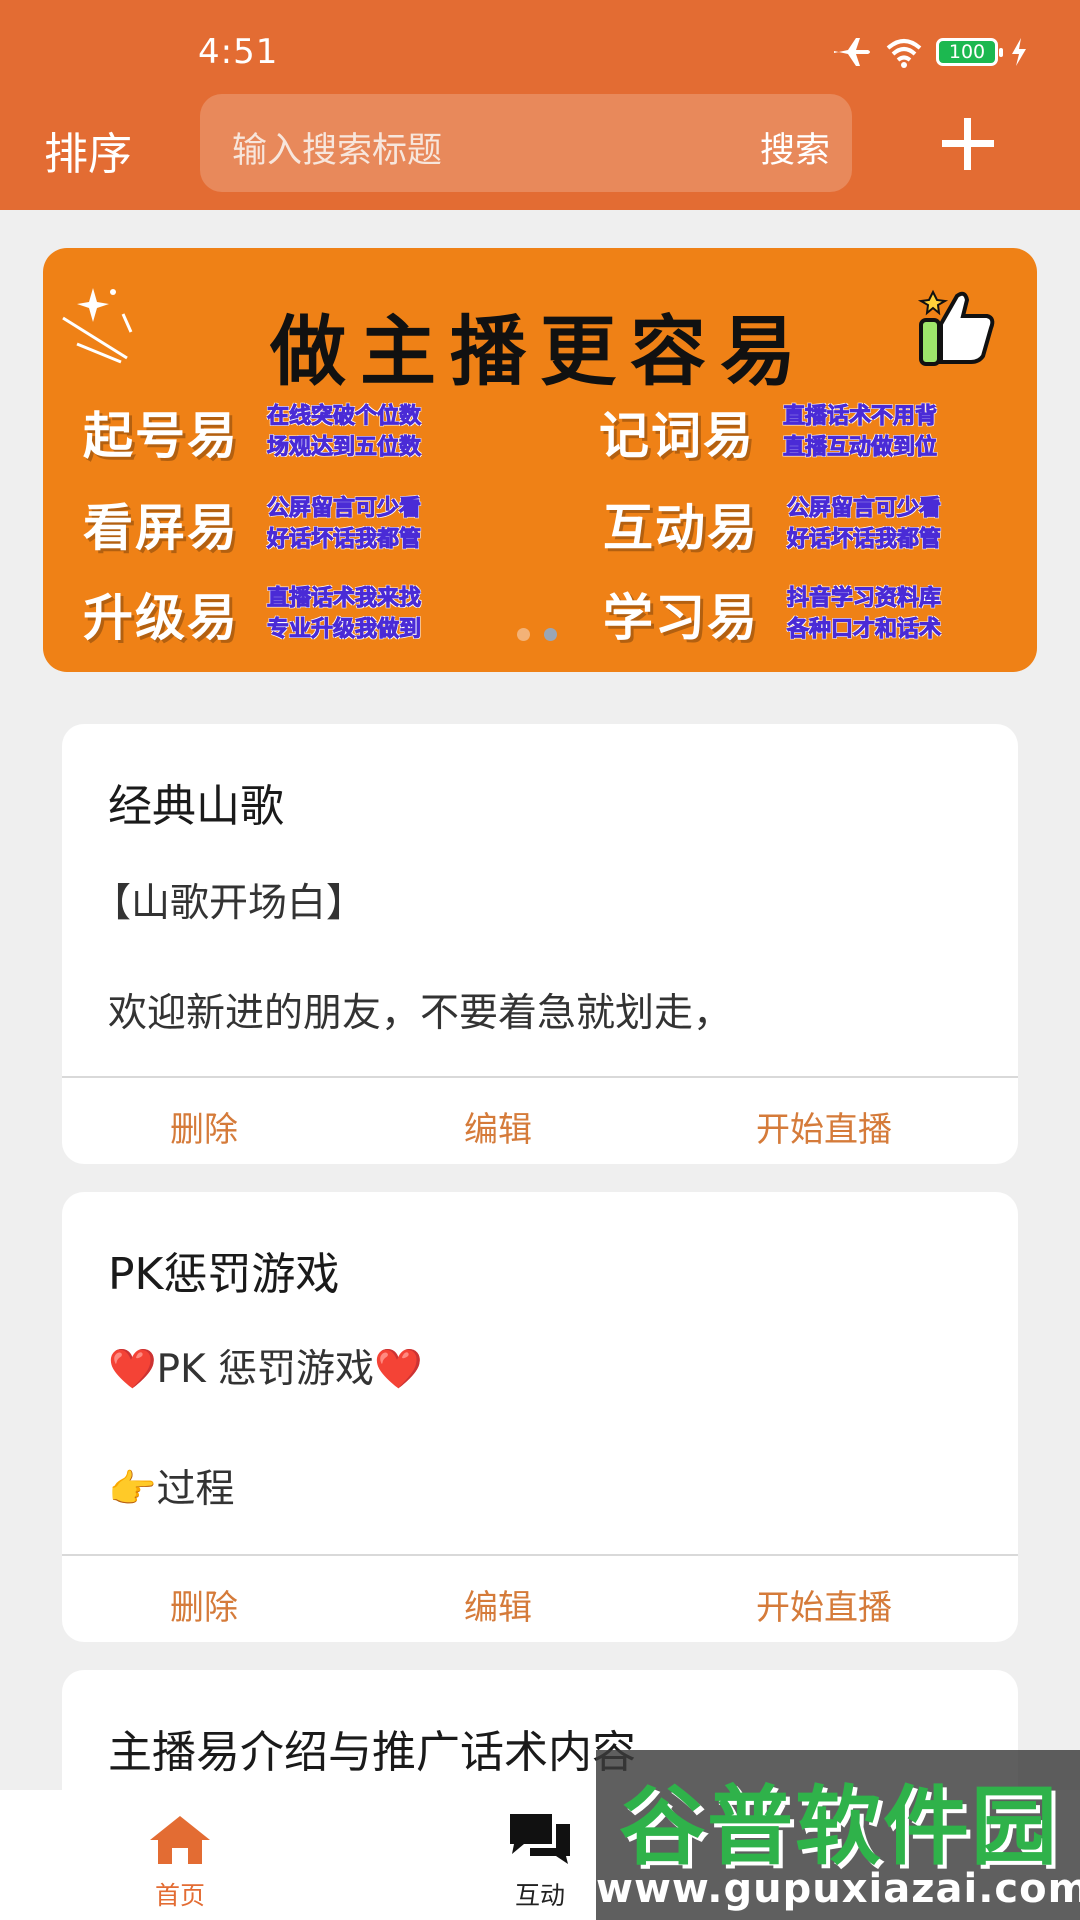  Describe the element at coordinates (523, 634) in the screenshot. I see `pager-dot` at that location.